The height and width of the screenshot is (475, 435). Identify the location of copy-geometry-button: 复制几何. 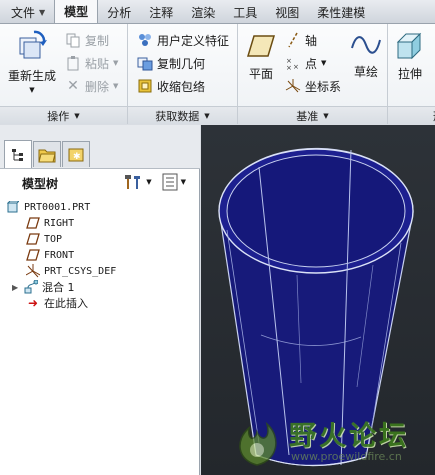
(170, 63).